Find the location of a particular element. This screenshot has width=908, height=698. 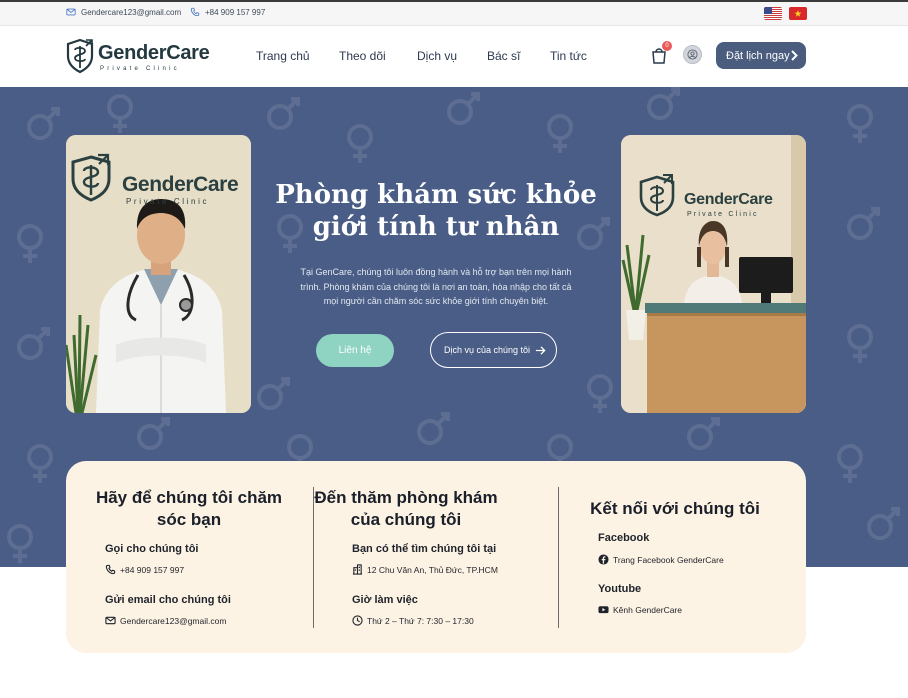

doctor-photo-logo-text: GenderCare is located at coordinates (180, 184).